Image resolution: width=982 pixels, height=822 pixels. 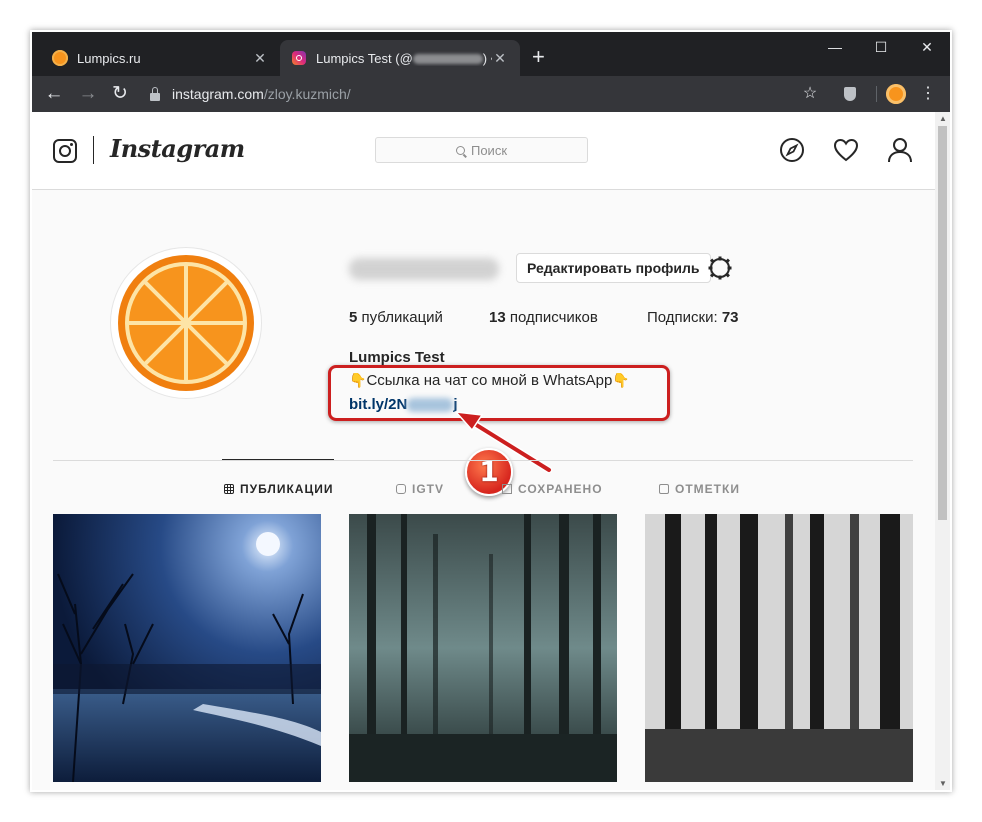 I want to click on profile-avatar-icon, so click(x=896, y=94).